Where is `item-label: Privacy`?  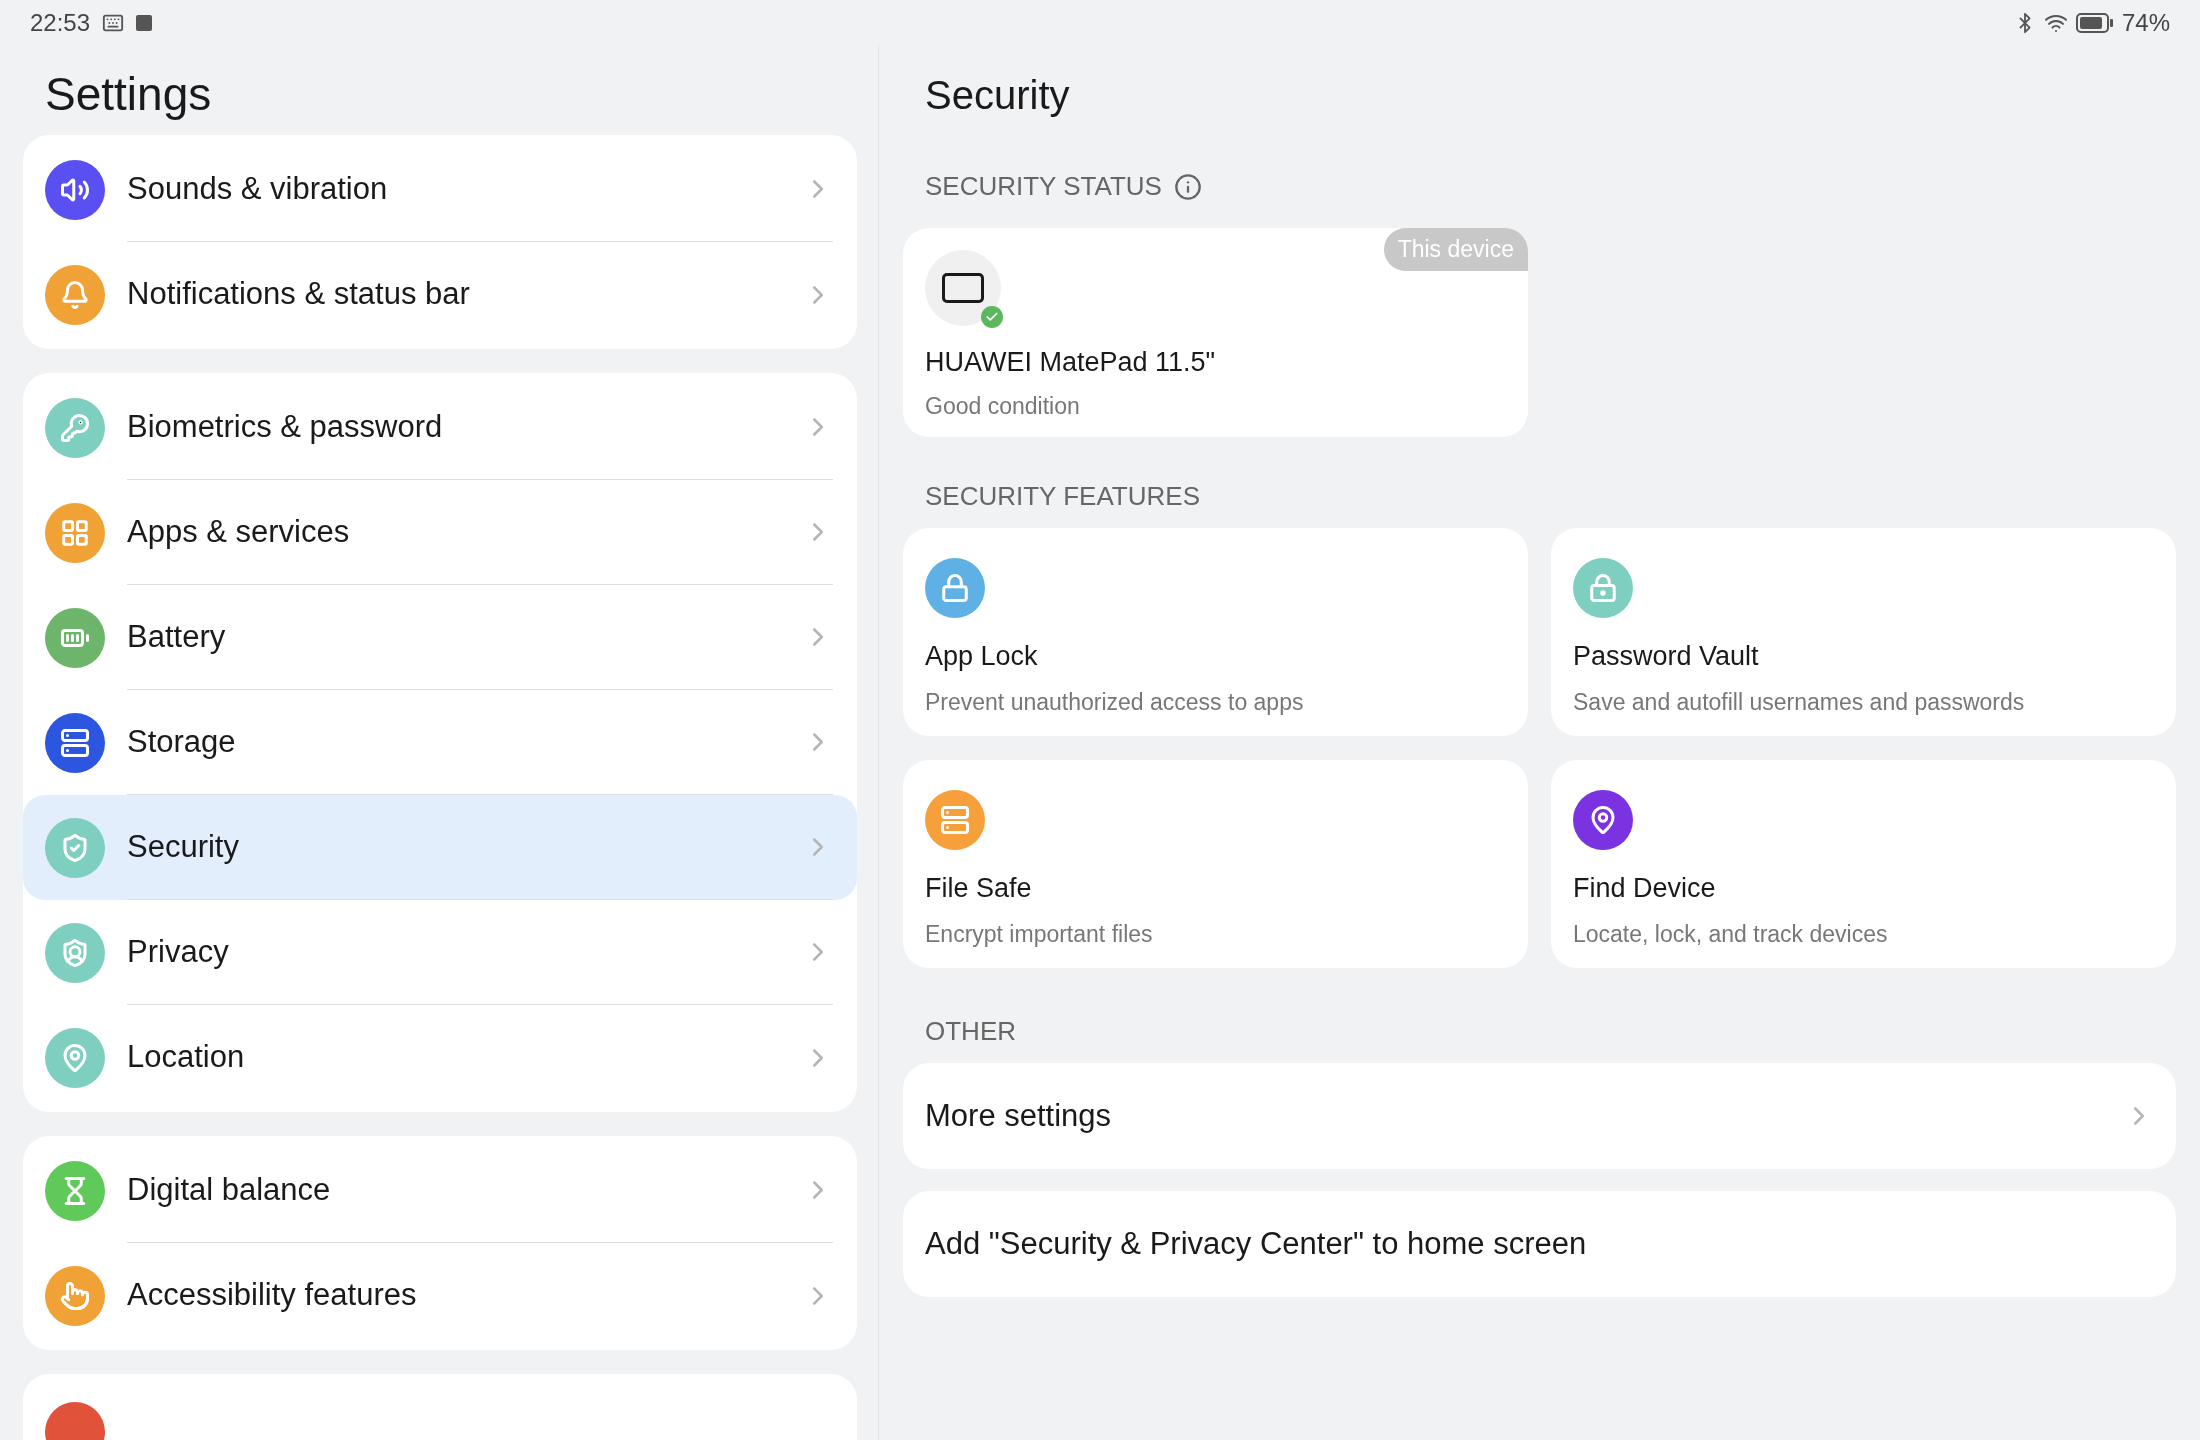
item-label: Privacy is located at coordinates (178, 951).